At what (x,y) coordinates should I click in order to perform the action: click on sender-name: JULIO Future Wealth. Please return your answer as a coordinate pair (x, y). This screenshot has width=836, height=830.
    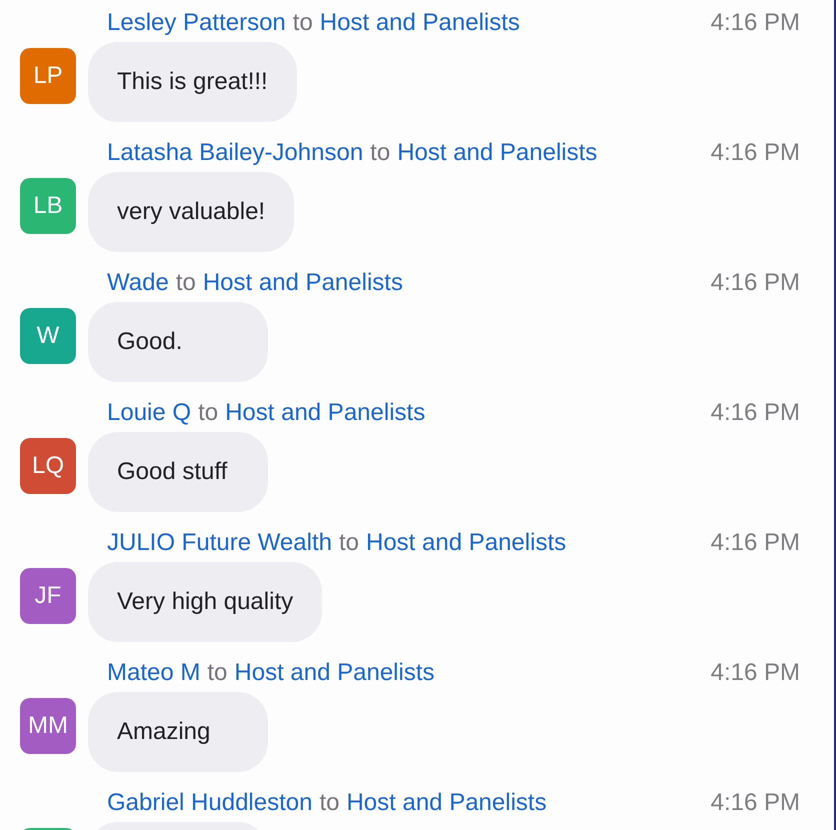
    Looking at the image, I should click on (219, 543).